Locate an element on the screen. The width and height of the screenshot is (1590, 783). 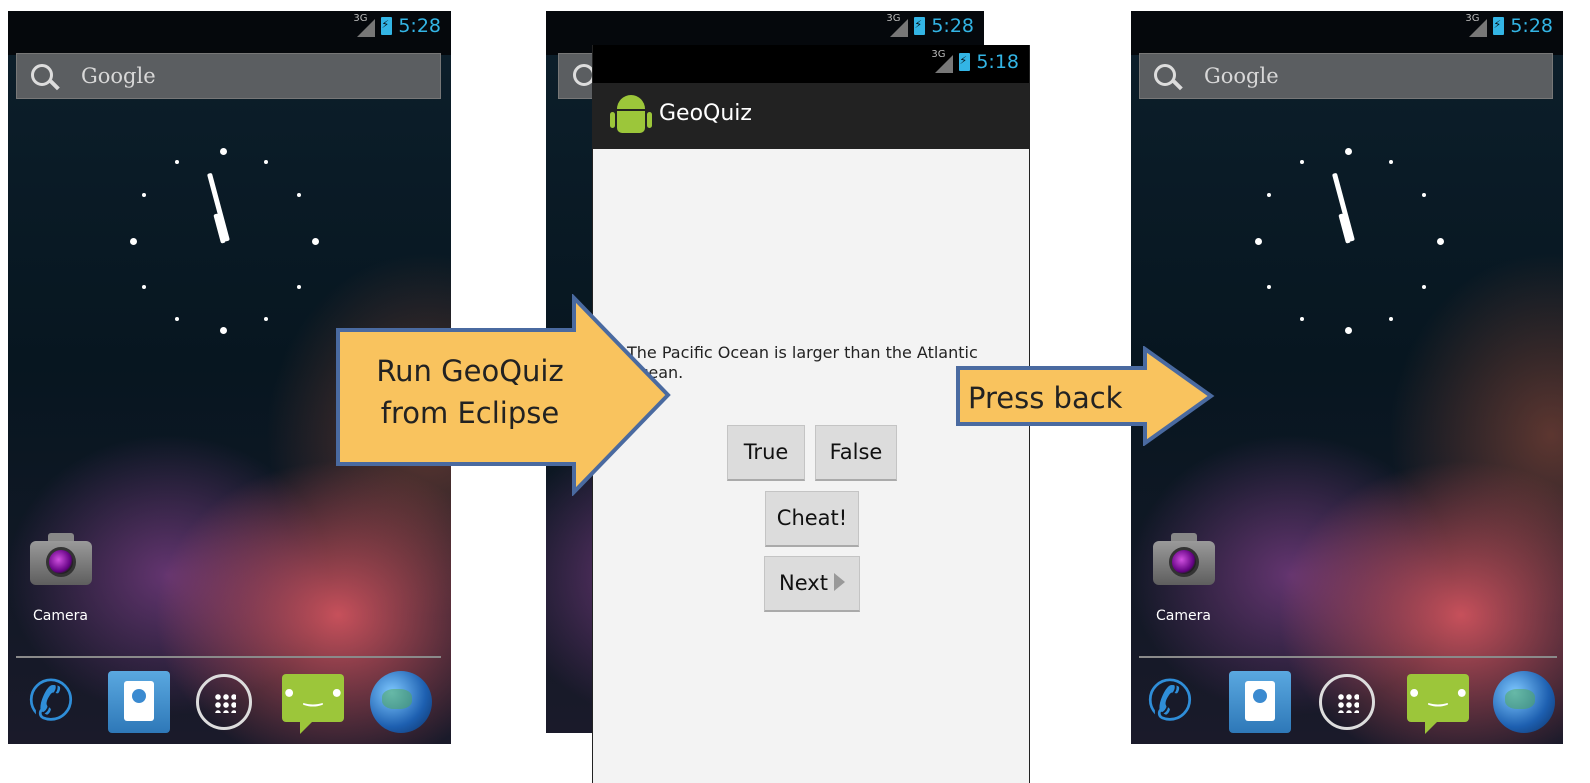
android-icon is located at coordinates (631, 117).